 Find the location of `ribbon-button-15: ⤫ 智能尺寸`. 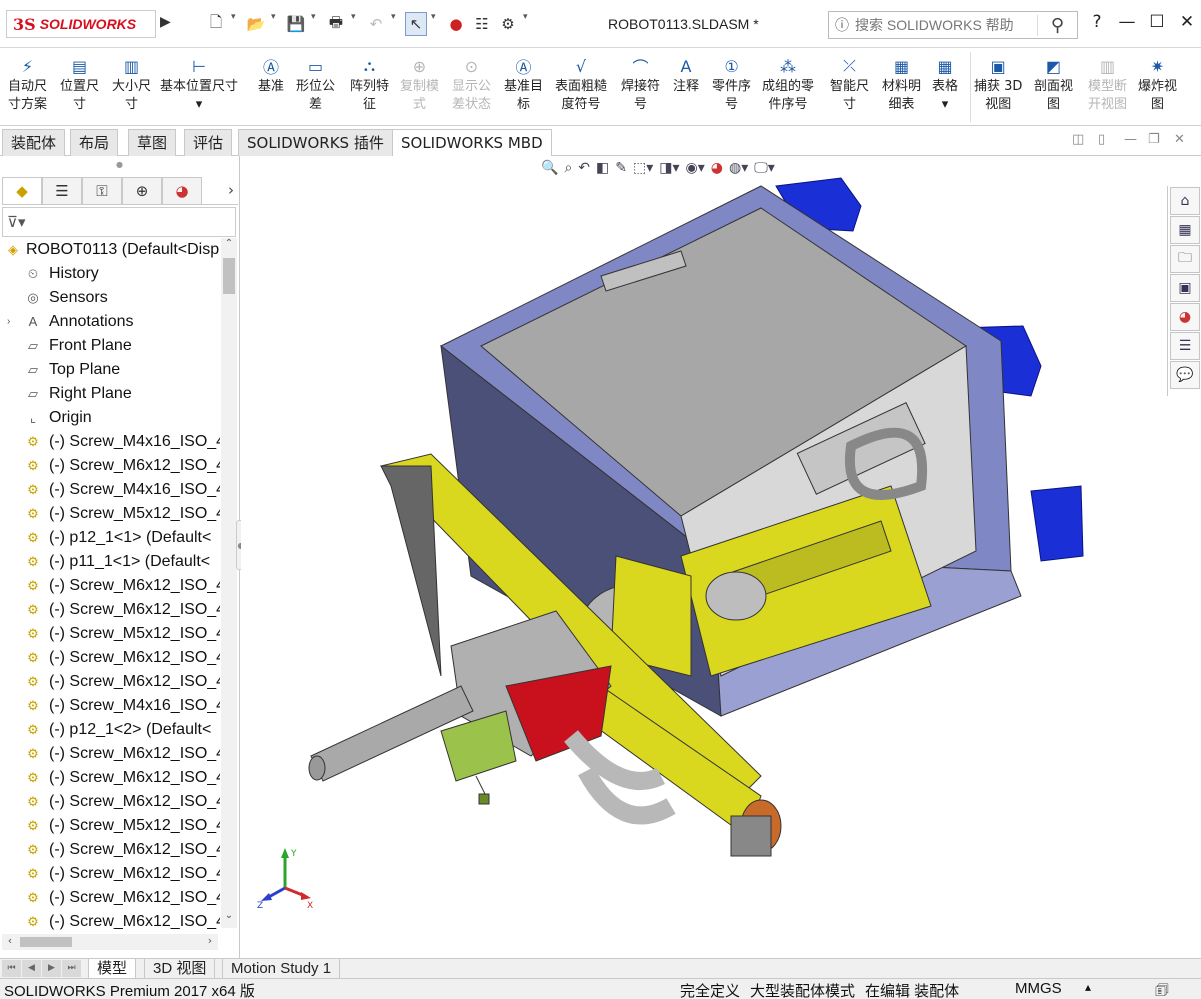

ribbon-button-15: ⤫ 智能尺寸 is located at coordinates (849, 84).